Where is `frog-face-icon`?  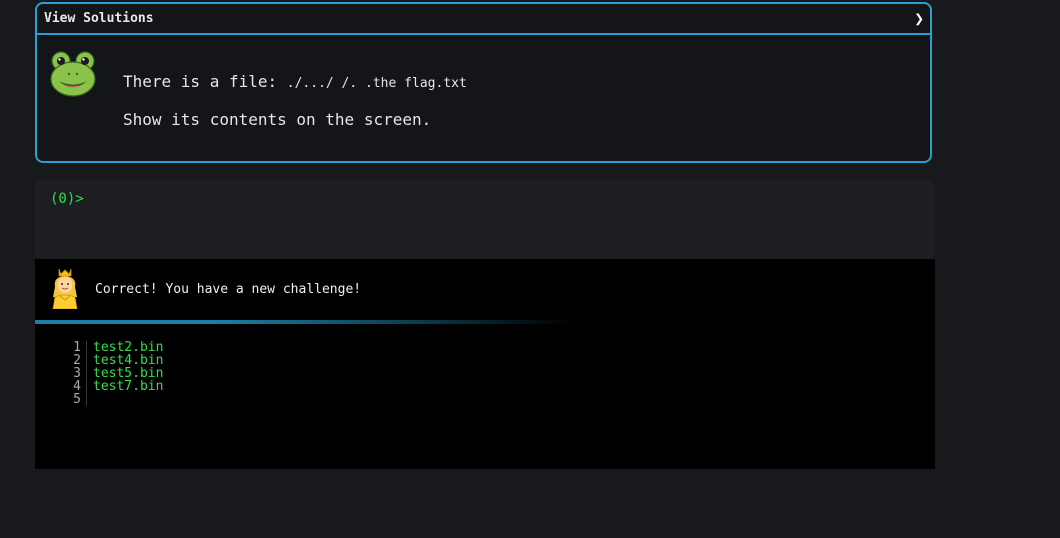 frog-face-icon is located at coordinates (73, 74).